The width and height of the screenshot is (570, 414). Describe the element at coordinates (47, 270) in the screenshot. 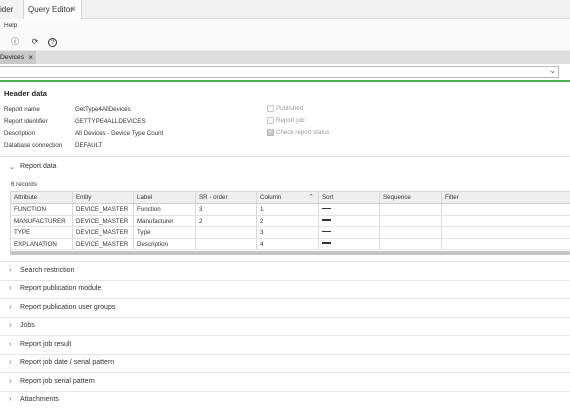

I see `section-label: Search restriction` at that location.